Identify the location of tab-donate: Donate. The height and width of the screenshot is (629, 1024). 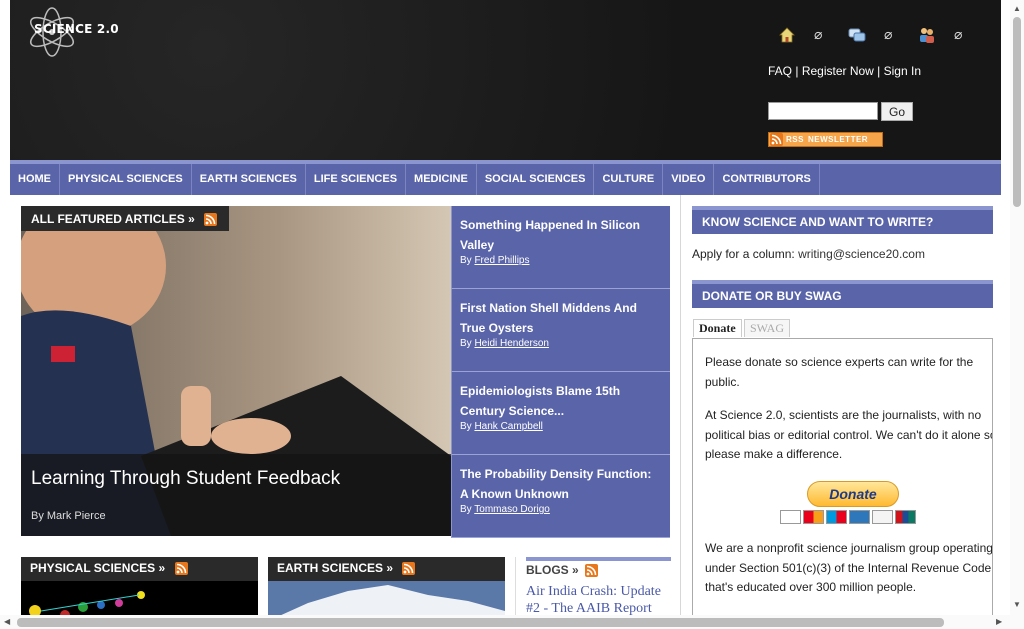
(717, 328).